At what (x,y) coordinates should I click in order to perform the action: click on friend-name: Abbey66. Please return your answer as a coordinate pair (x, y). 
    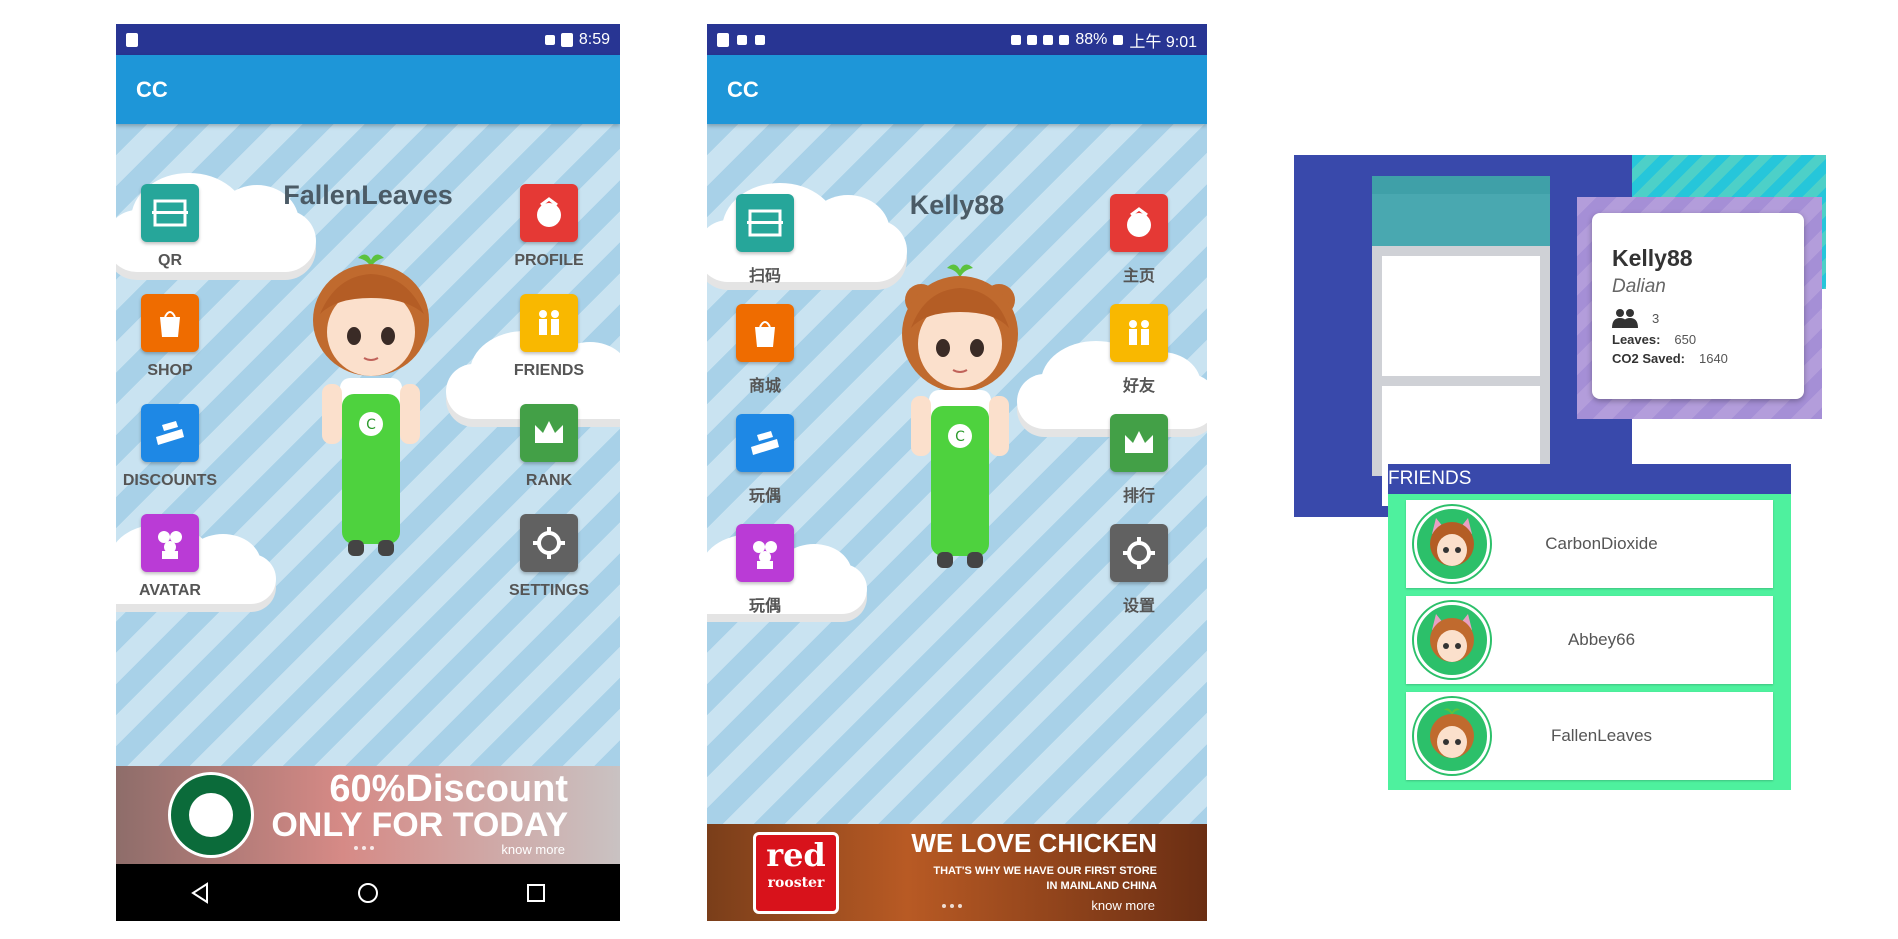
    Looking at the image, I should click on (1601, 639).